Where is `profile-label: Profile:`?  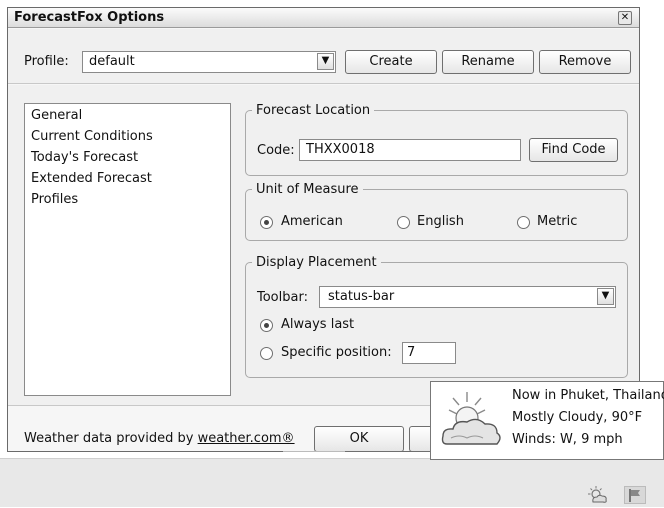
profile-label: Profile: is located at coordinates (46, 61).